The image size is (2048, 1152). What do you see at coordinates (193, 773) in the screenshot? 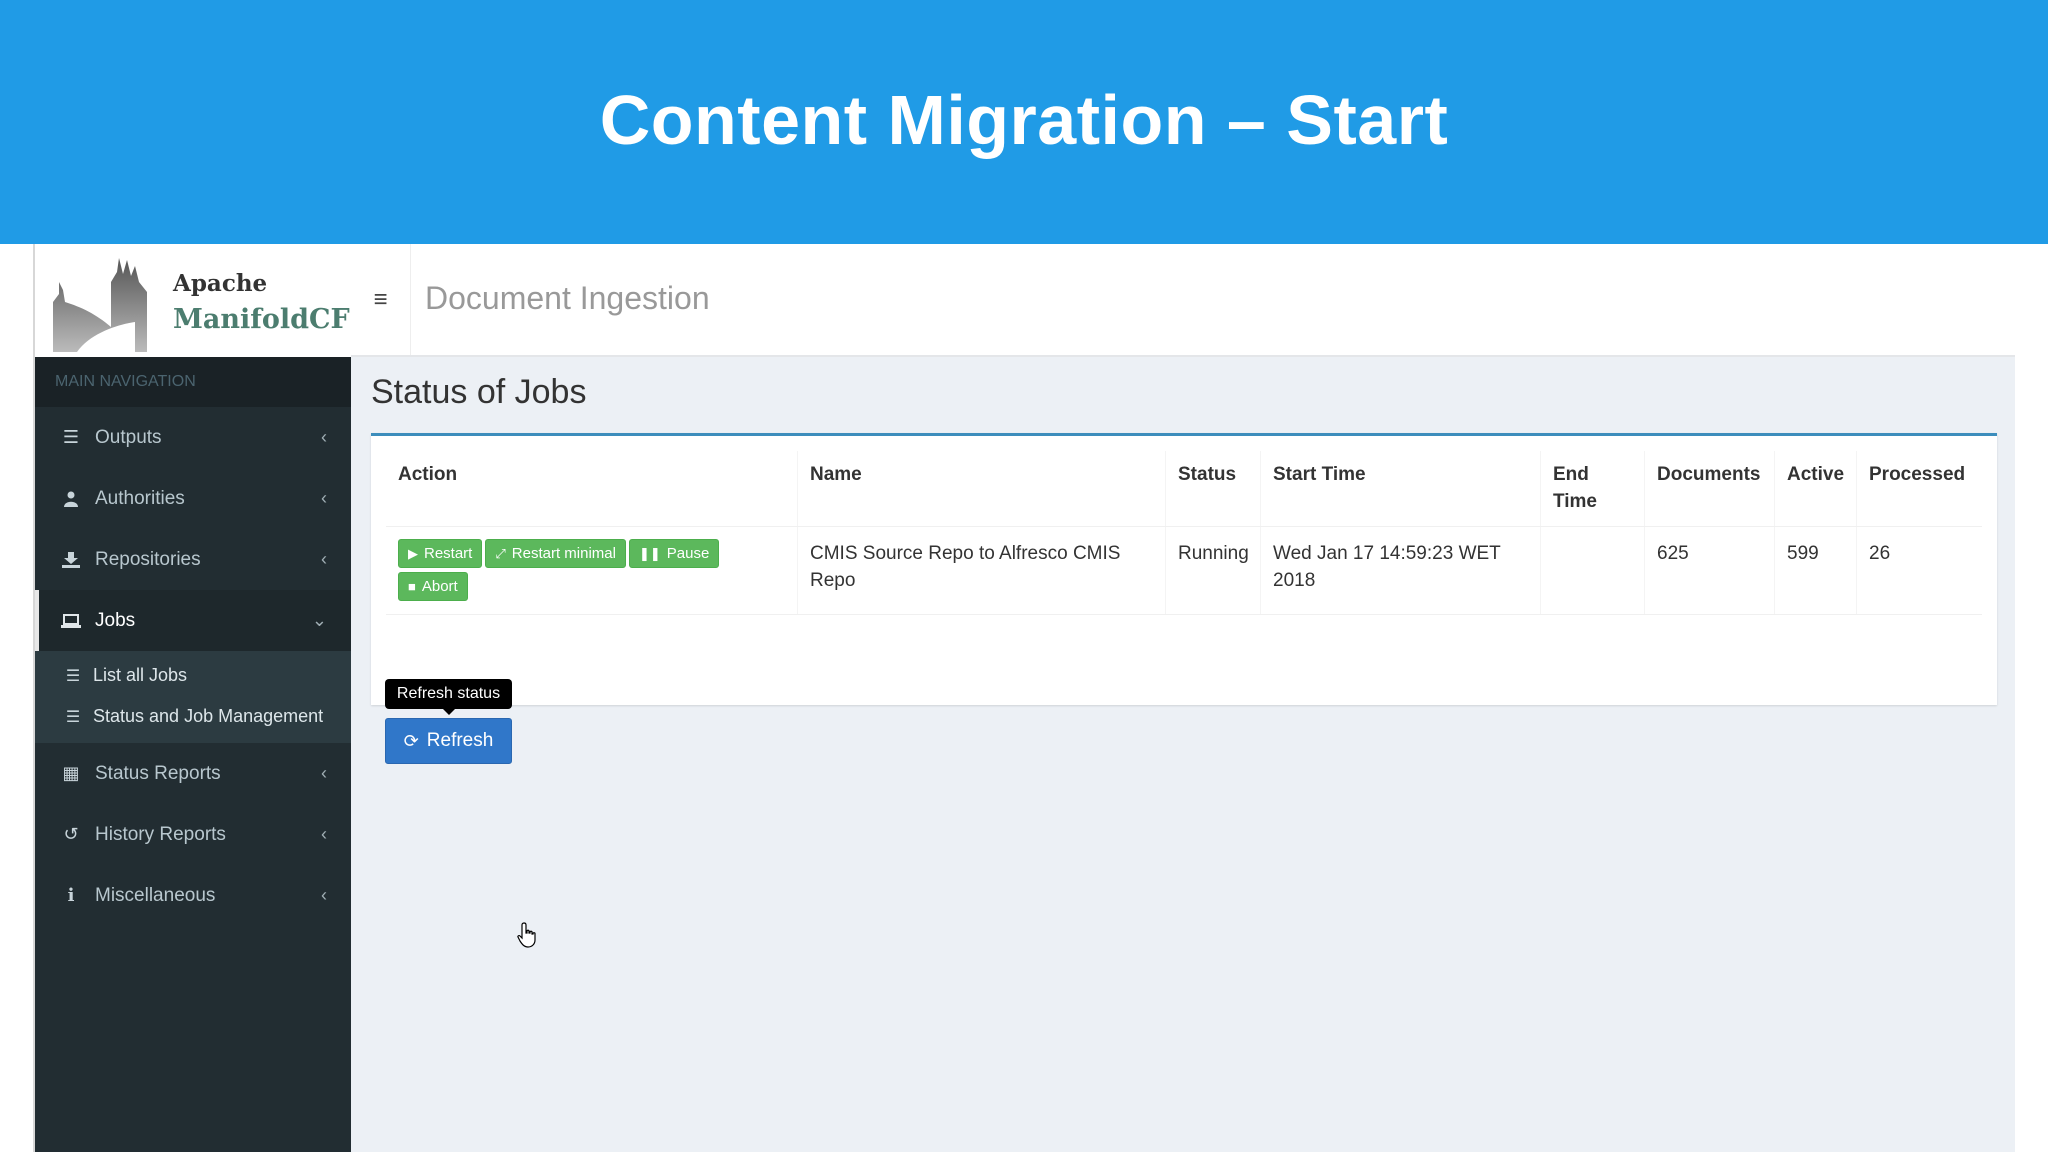
I see `sidebar-item-status-reports: ▦ Status Reports ‹` at bounding box center [193, 773].